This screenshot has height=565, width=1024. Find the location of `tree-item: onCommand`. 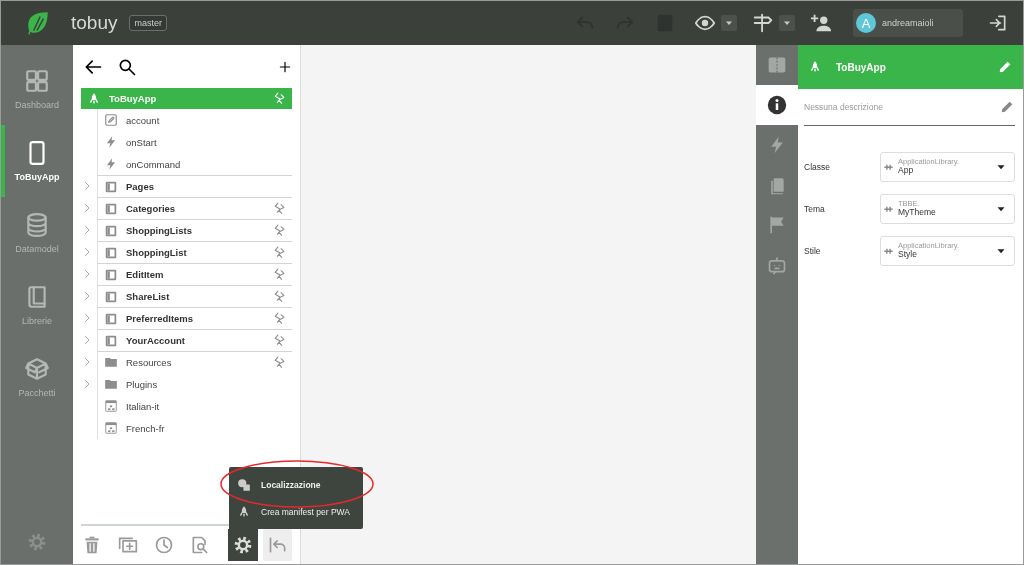

tree-item: onCommand is located at coordinates (194, 164).